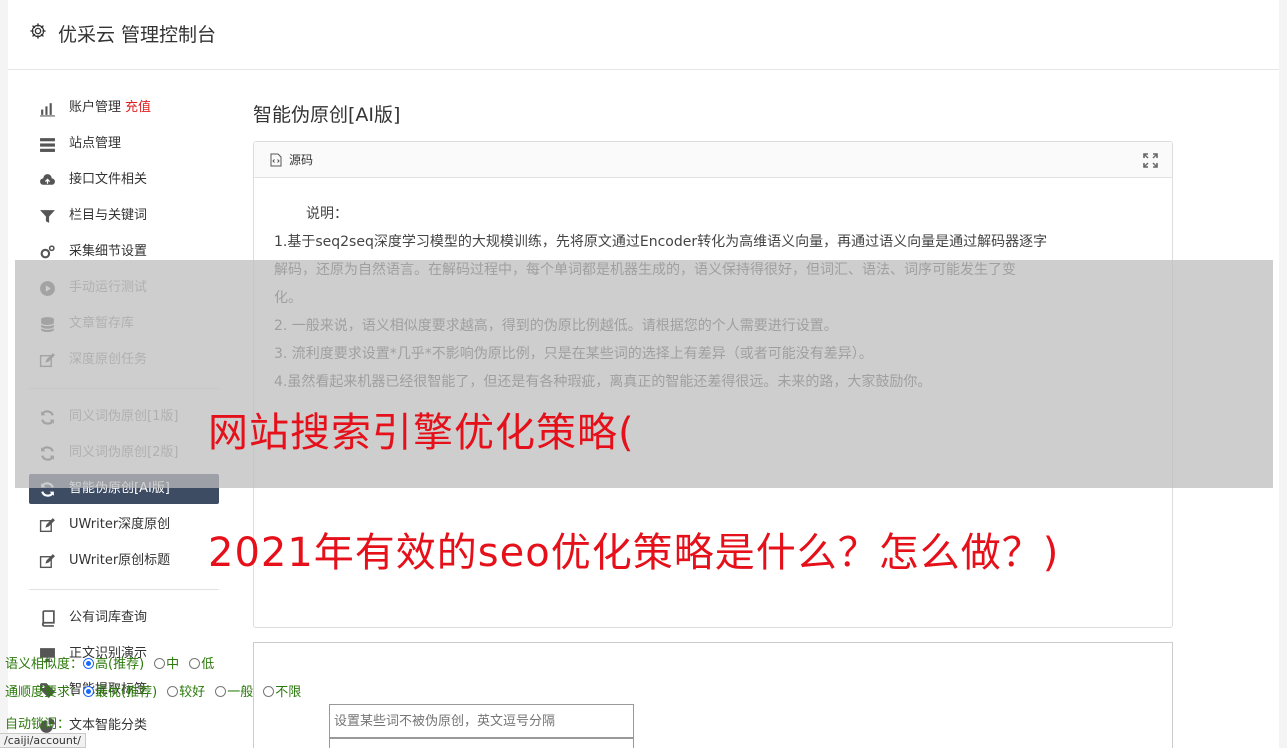 This screenshot has width=1287, height=748. Describe the element at coordinates (327, 214) in the screenshot. I see `editor-line: 说明：` at that location.